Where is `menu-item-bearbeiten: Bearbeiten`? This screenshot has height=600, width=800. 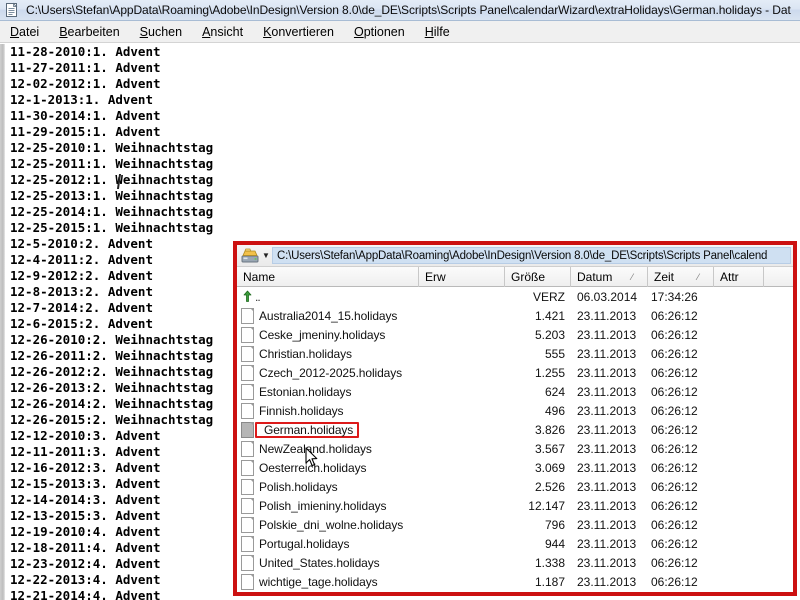
menu-item-bearbeiten: Bearbeiten is located at coordinates (89, 32).